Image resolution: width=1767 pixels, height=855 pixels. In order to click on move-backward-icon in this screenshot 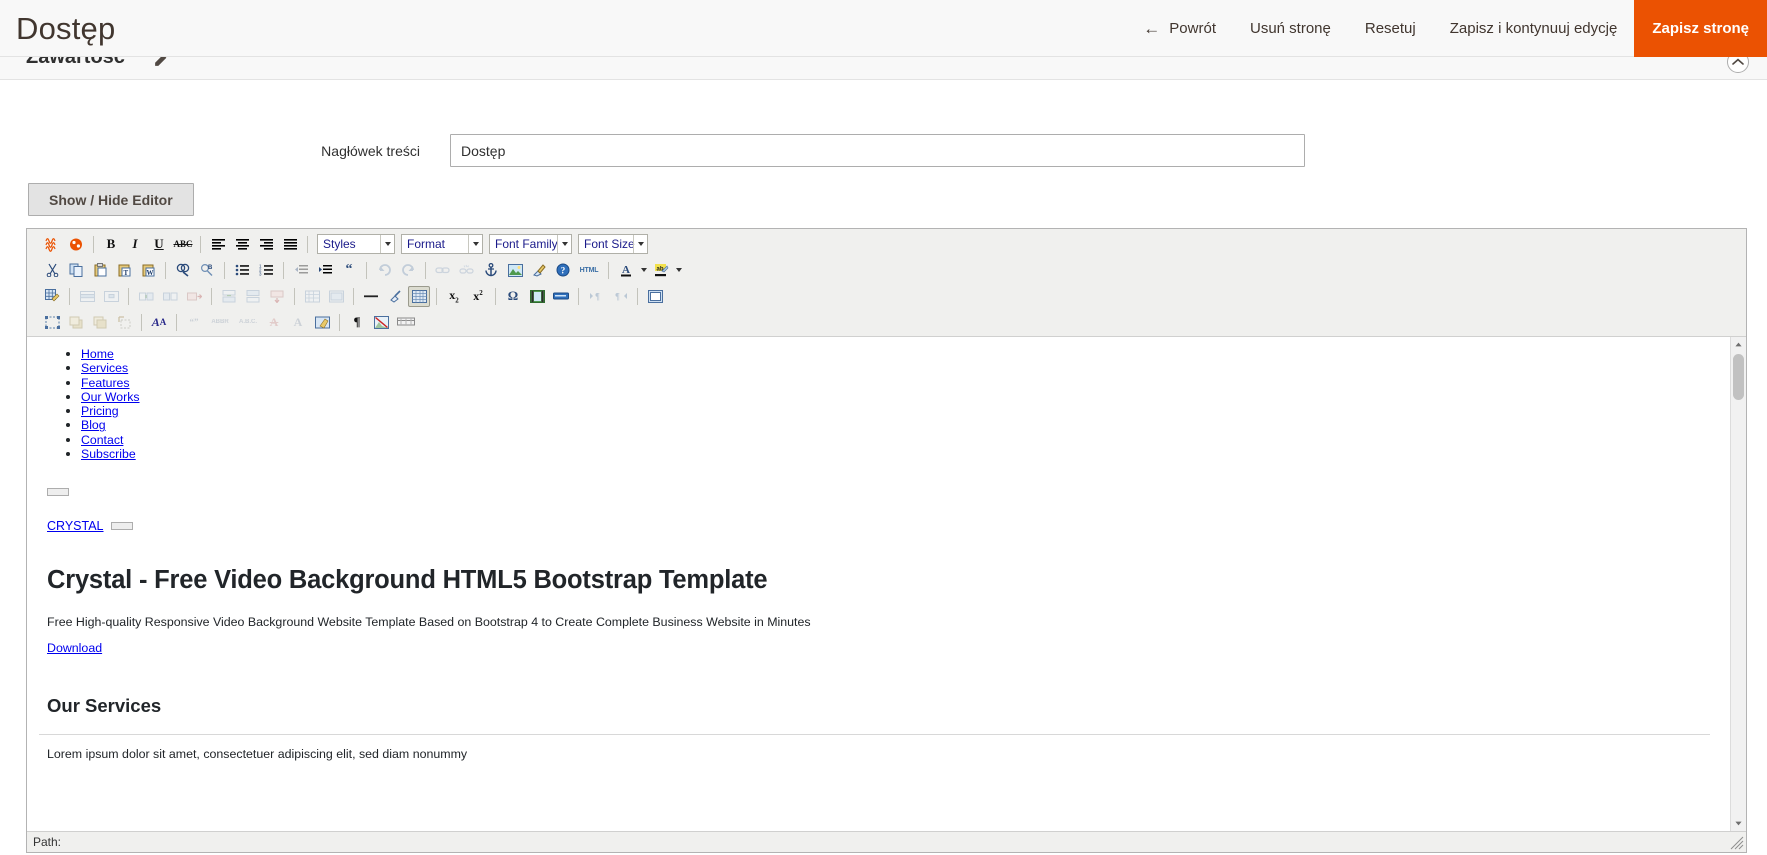, I will do `click(100, 322)`.